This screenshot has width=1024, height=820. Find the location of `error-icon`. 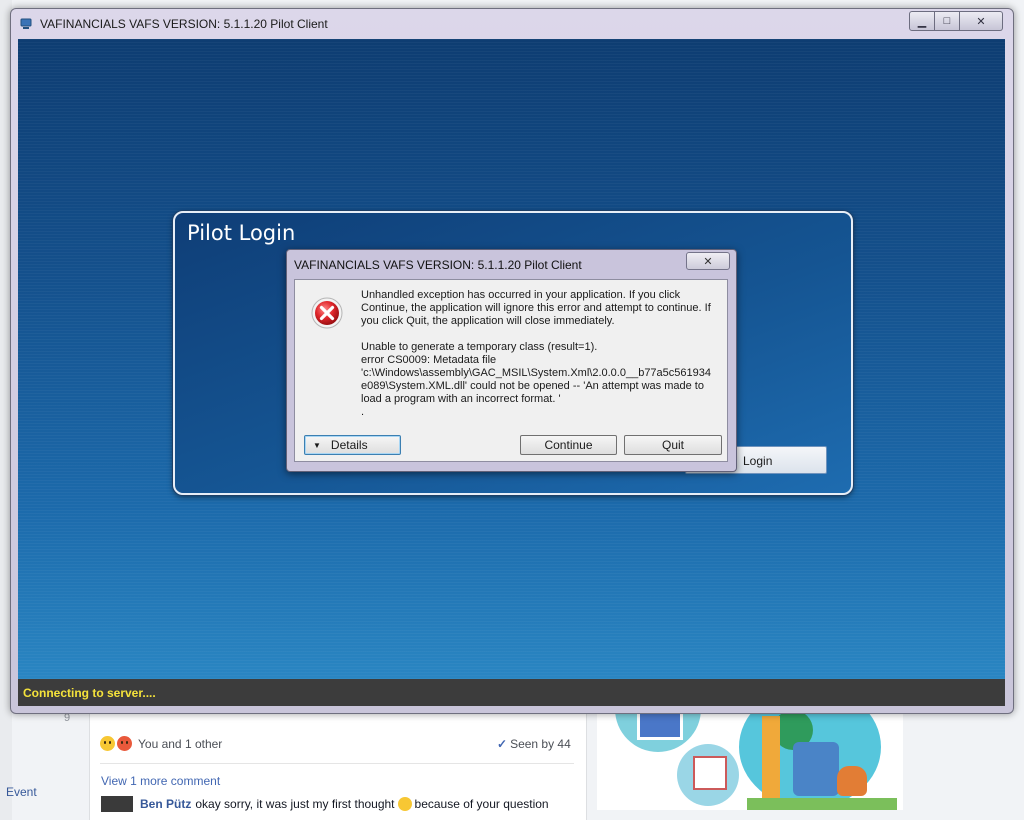

error-icon is located at coordinates (327, 313).